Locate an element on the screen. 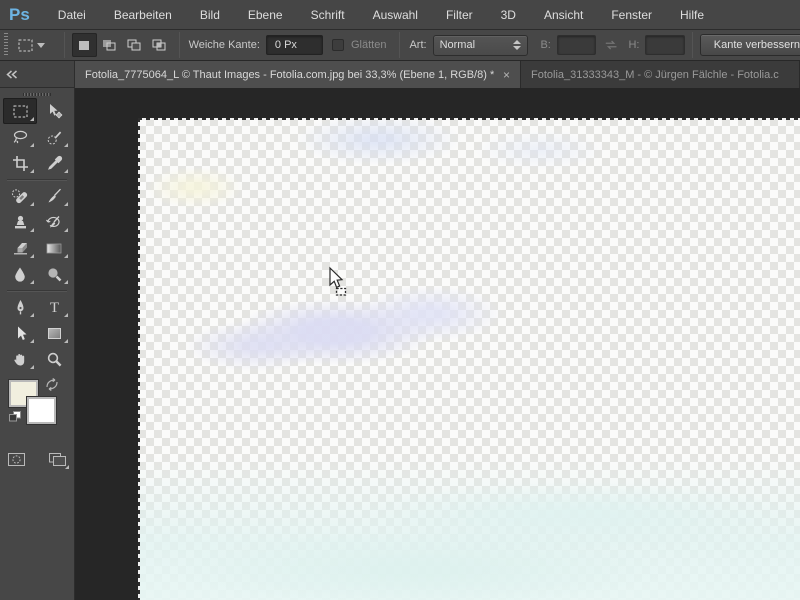  add-to-selection-button is located at coordinates (109, 45).